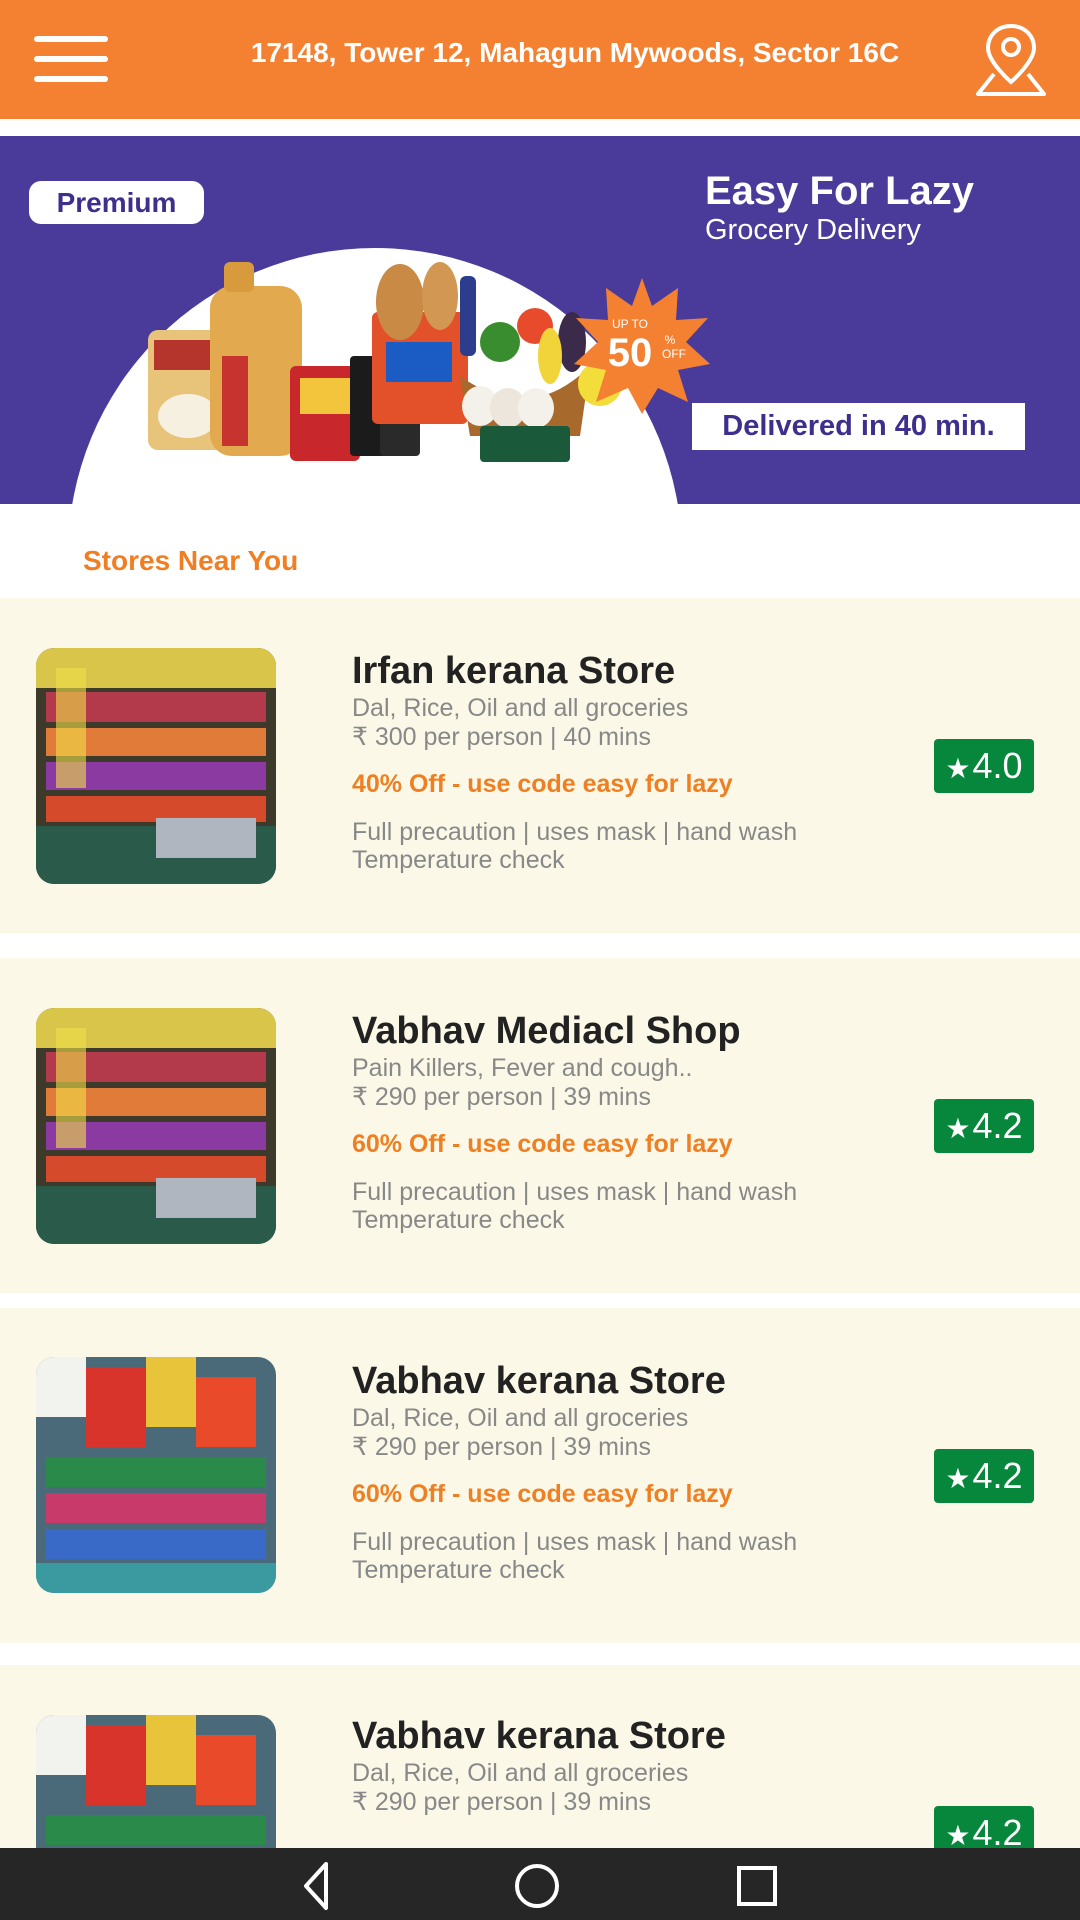  What do you see at coordinates (630, 353) in the screenshot?
I see `offer-value-text: 50` at bounding box center [630, 353].